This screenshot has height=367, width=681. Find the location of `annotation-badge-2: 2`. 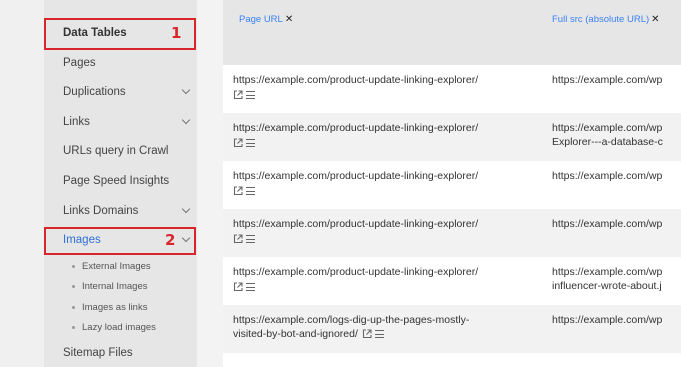

annotation-badge-2: 2 is located at coordinates (170, 240).